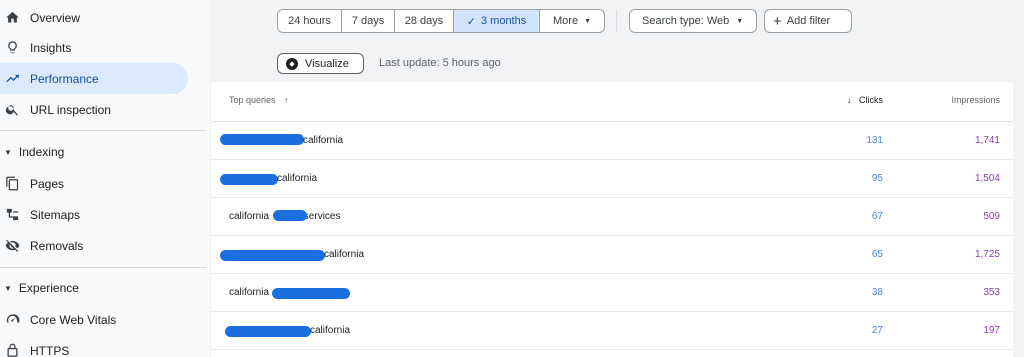 This screenshot has height=357, width=1024. I want to click on toolbar-divider, so click(616, 21).